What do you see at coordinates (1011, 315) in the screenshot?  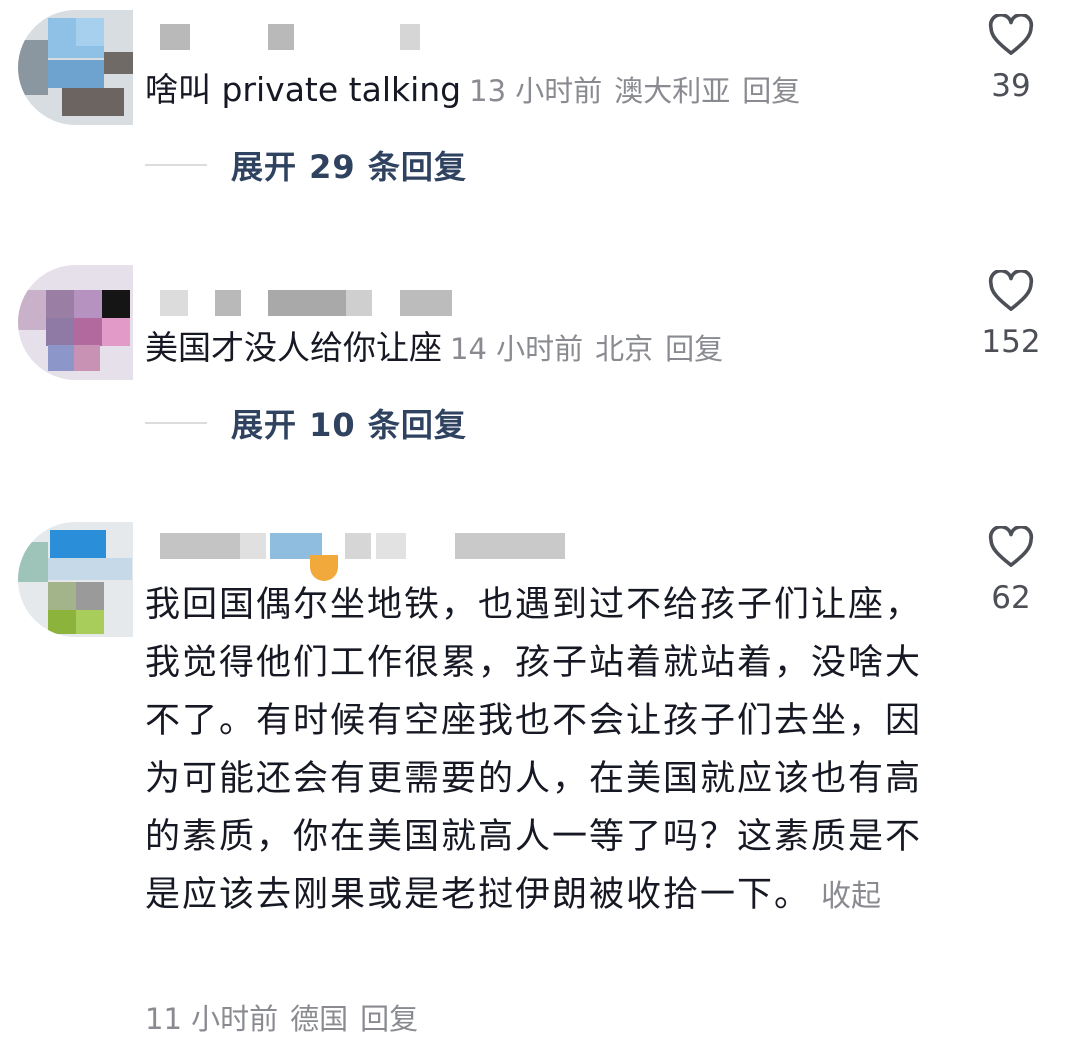 I see `like-button: 152` at bounding box center [1011, 315].